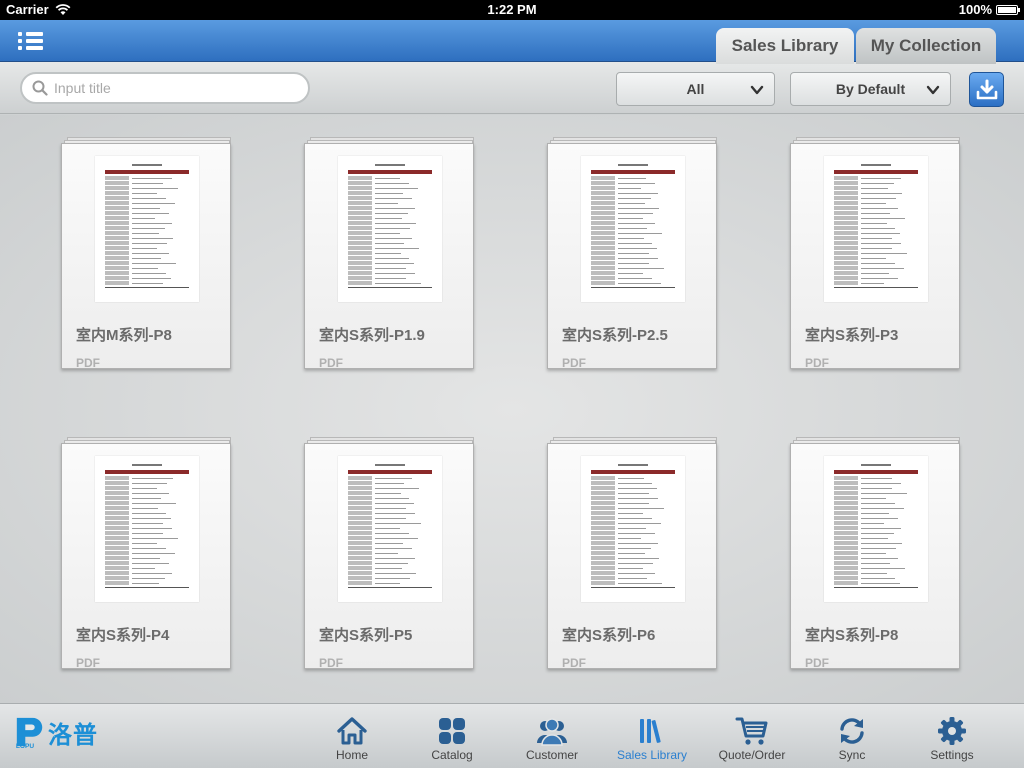  What do you see at coordinates (552, 732) in the screenshot?
I see `customer-icon` at bounding box center [552, 732].